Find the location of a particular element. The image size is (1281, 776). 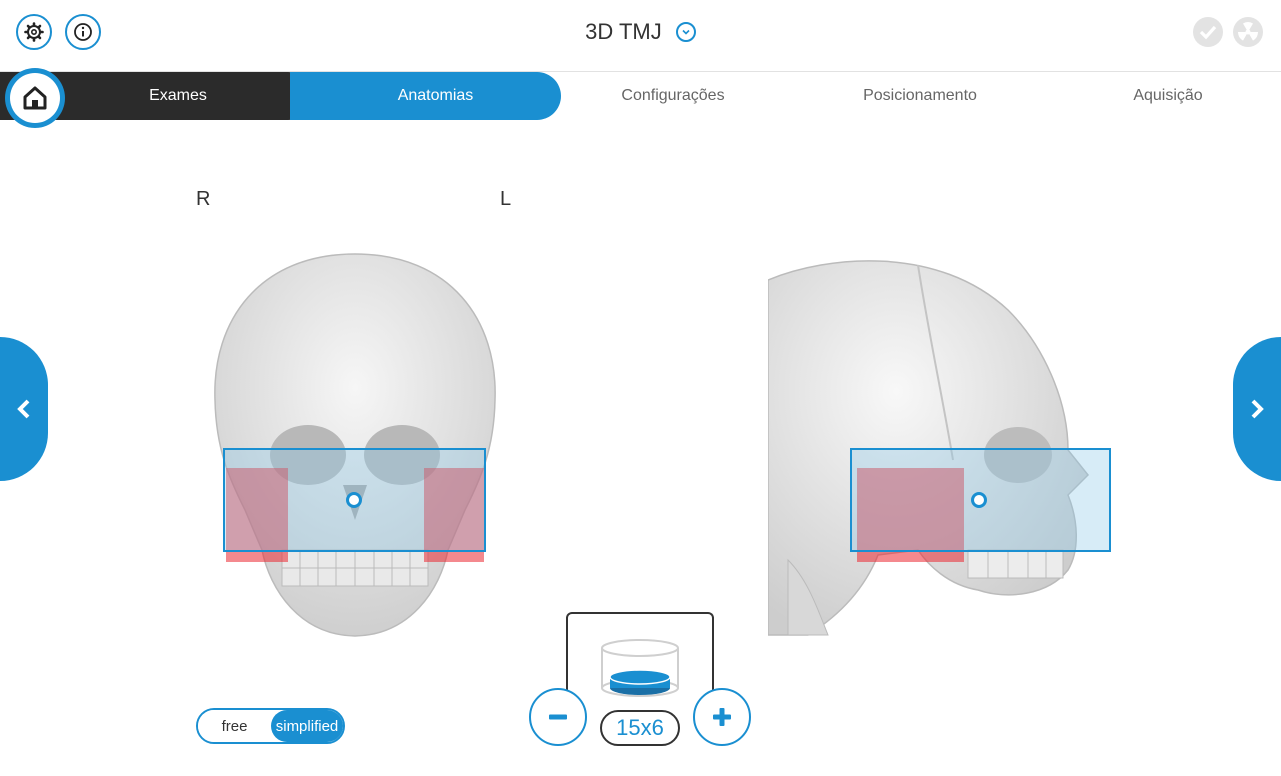

fov-size-label: 15x6 is located at coordinates (640, 727).